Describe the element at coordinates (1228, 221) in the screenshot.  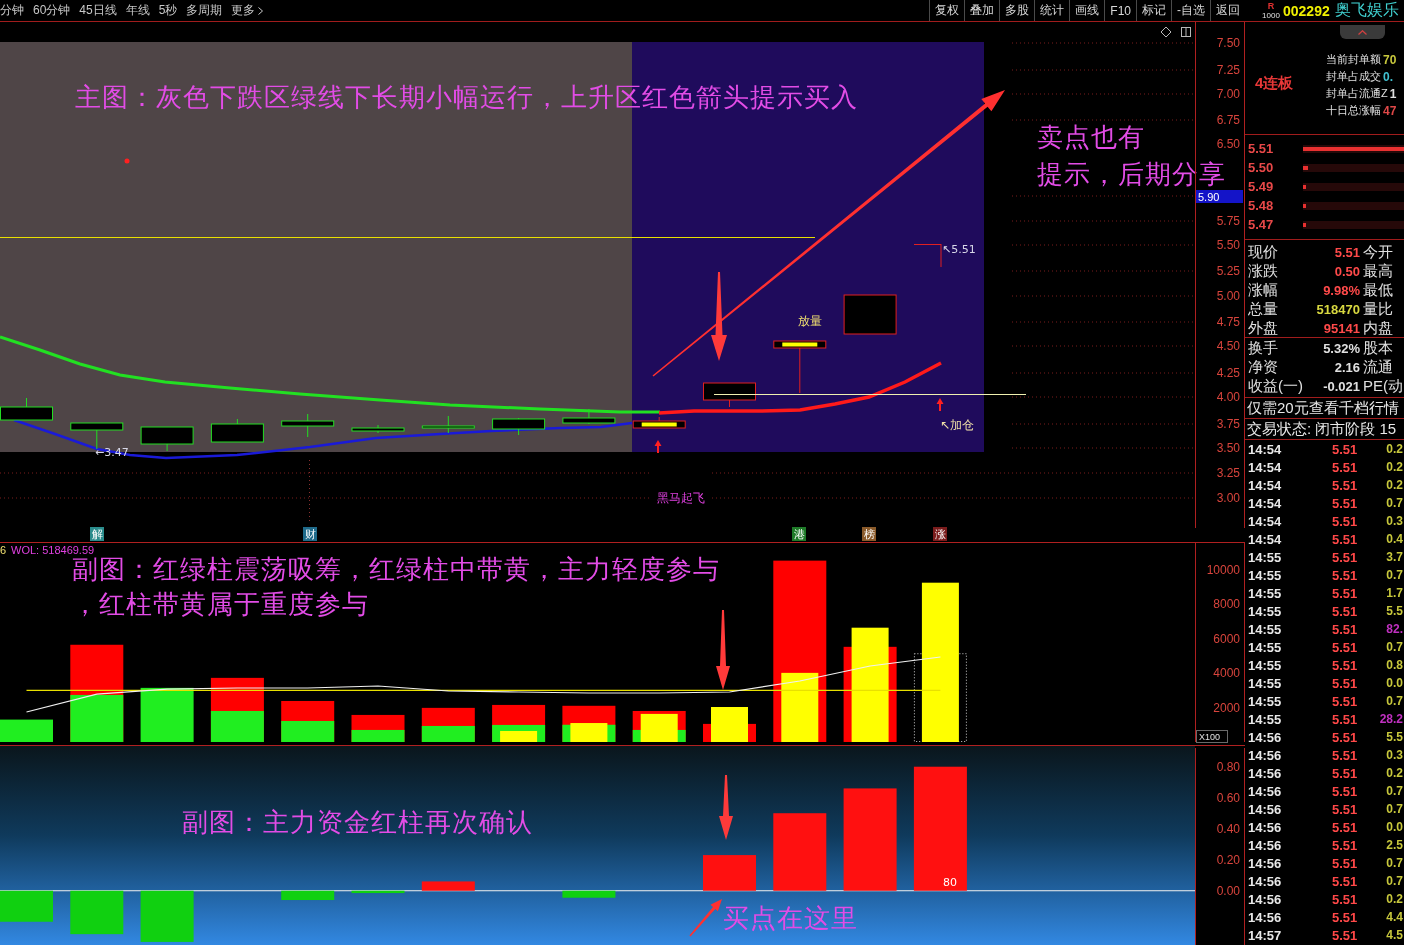
I see `axis-label: 5.75` at that location.